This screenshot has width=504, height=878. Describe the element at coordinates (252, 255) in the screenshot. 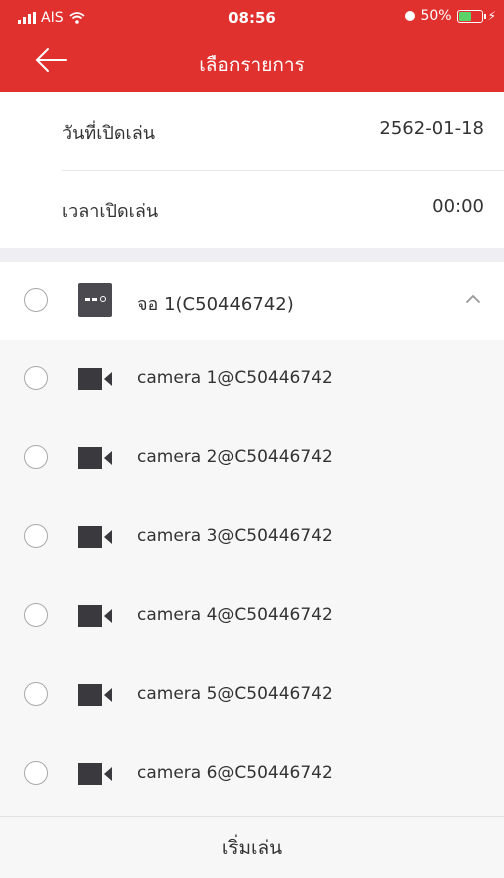

I see `section-gap` at that location.